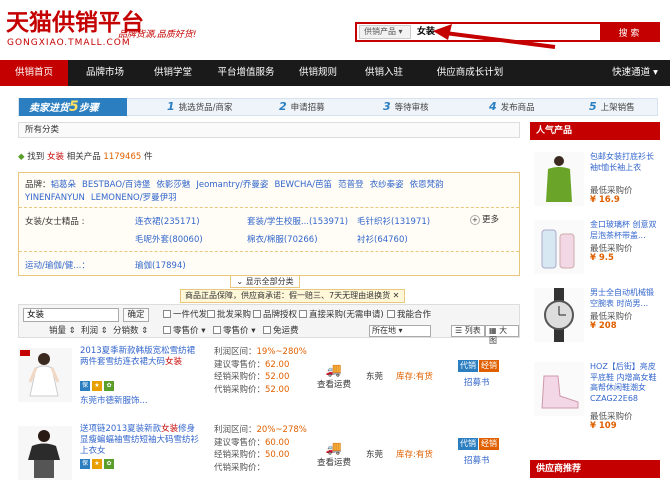  I want to click on checkbox-dropship: 一件代发, so click(185, 315).